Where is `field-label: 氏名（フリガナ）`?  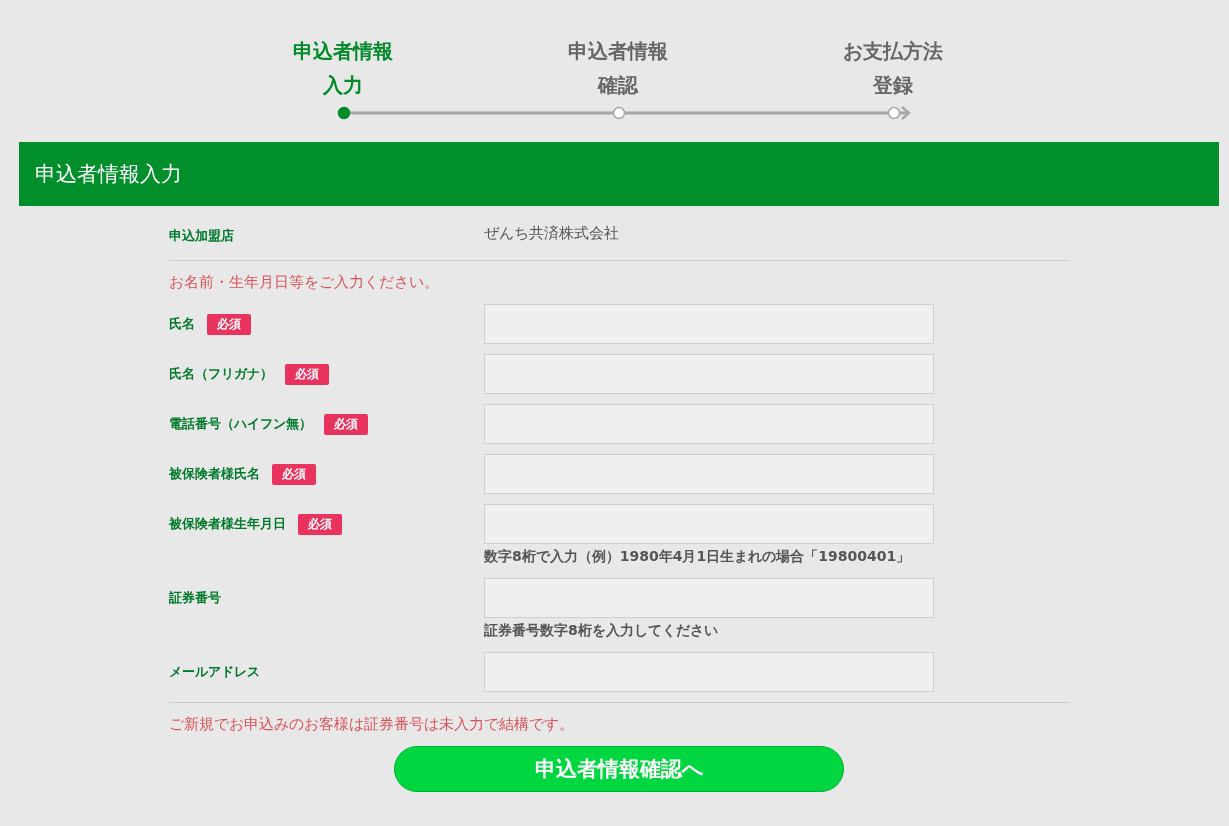 field-label: 氏名（フリガナ） is located at coordinates (221, 374).